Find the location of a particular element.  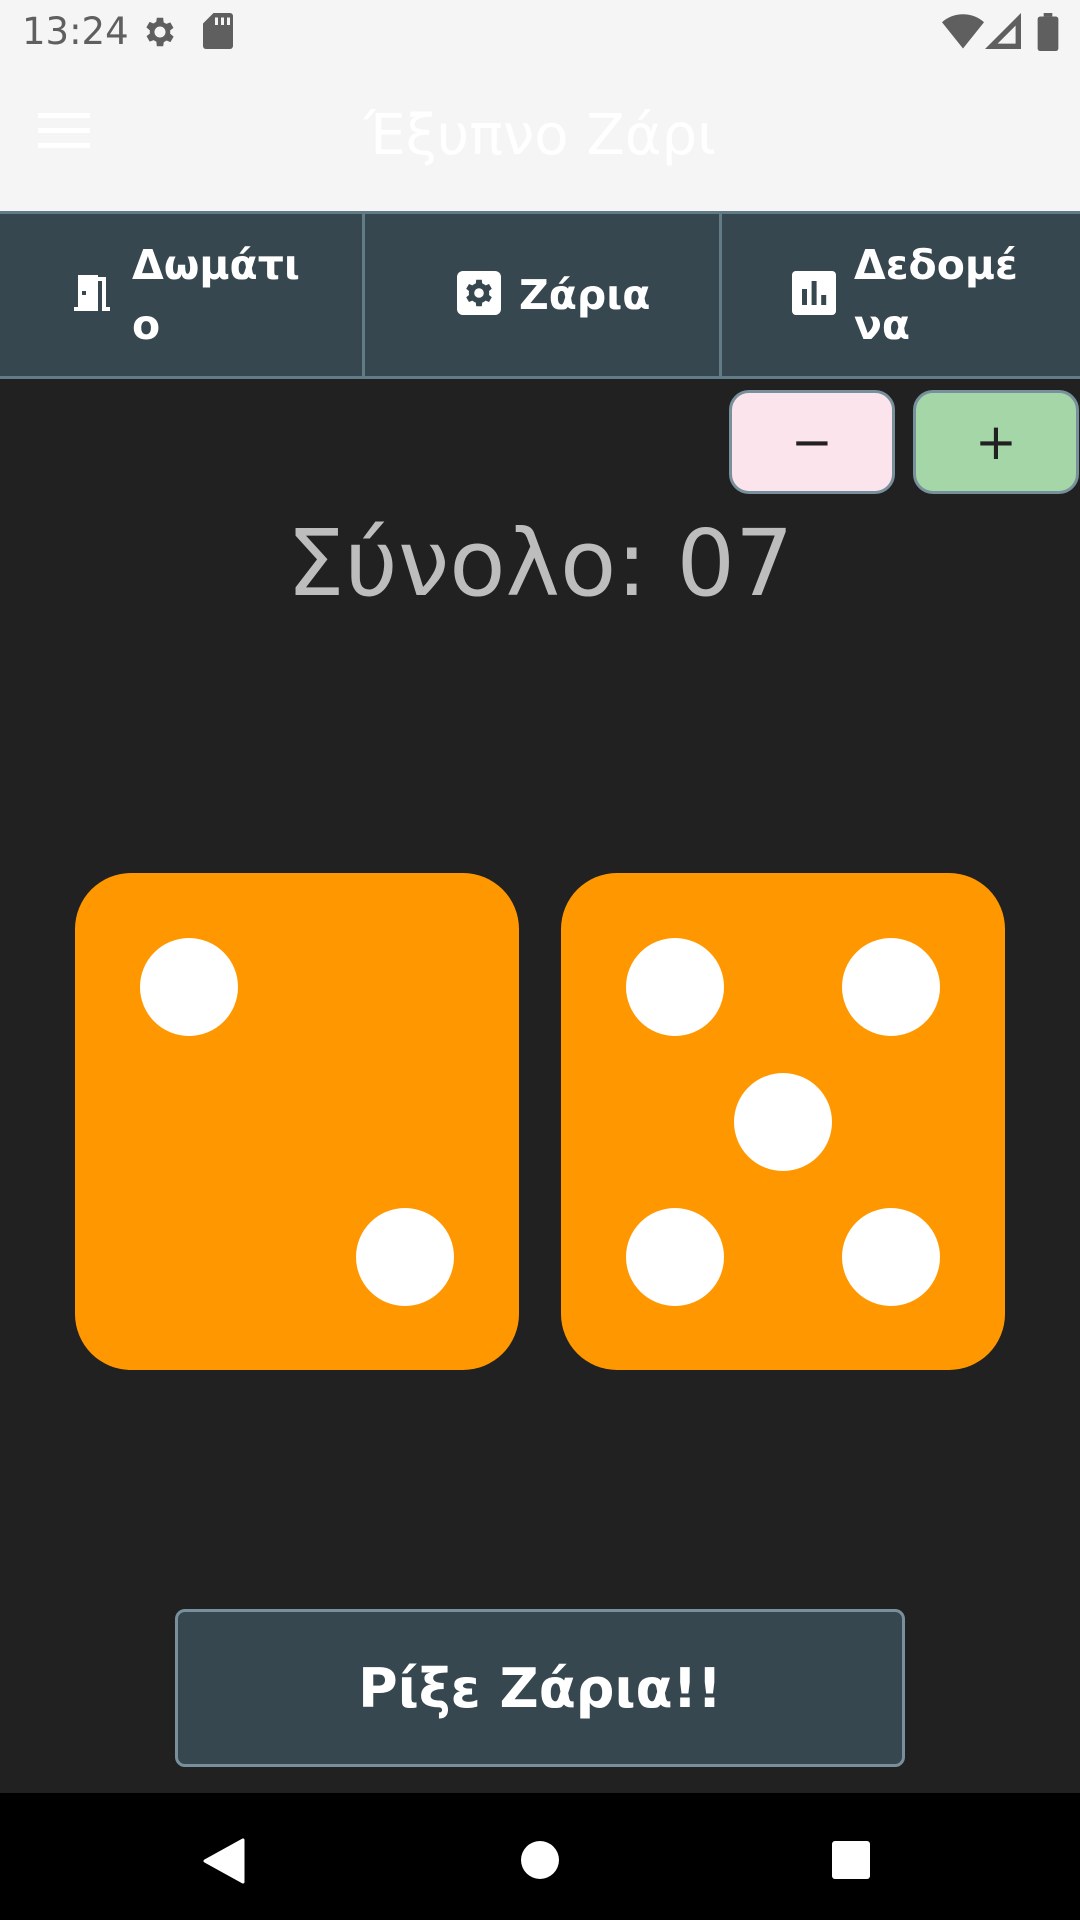

tab-data-label: Δεδομέ να is located at coordinates (936, 295).